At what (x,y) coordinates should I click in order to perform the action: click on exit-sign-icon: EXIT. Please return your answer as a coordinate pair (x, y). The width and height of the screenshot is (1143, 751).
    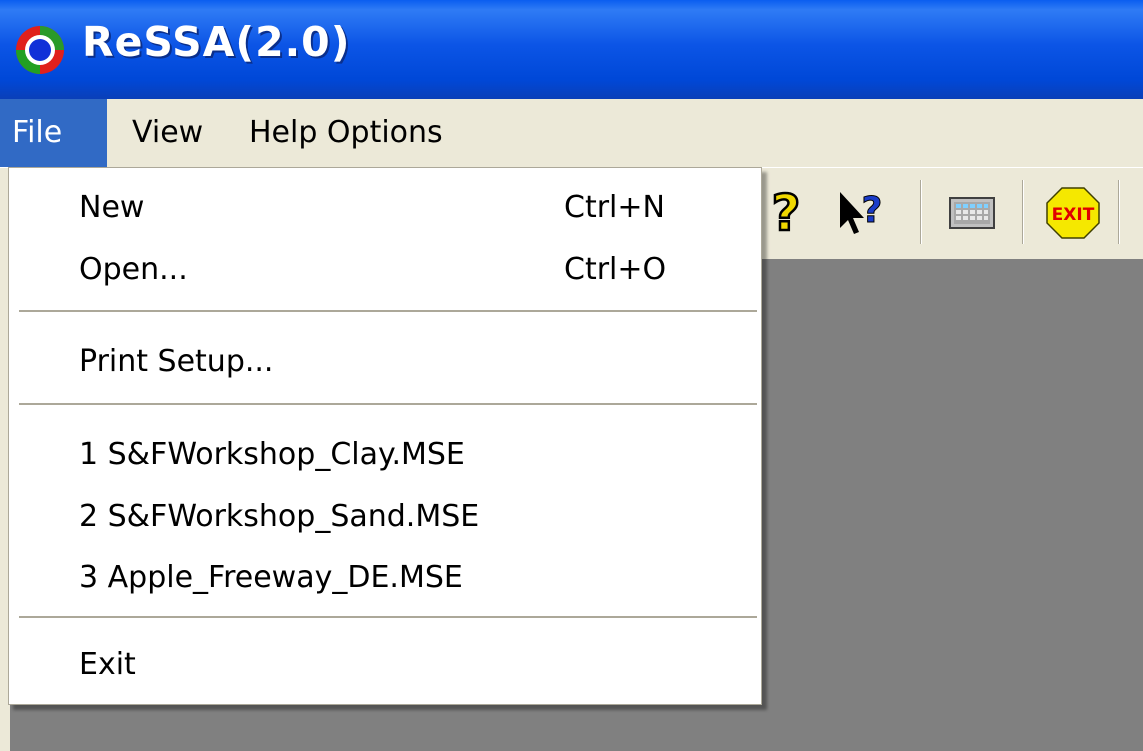
    Looking at the image, I should click on (1073, 212).